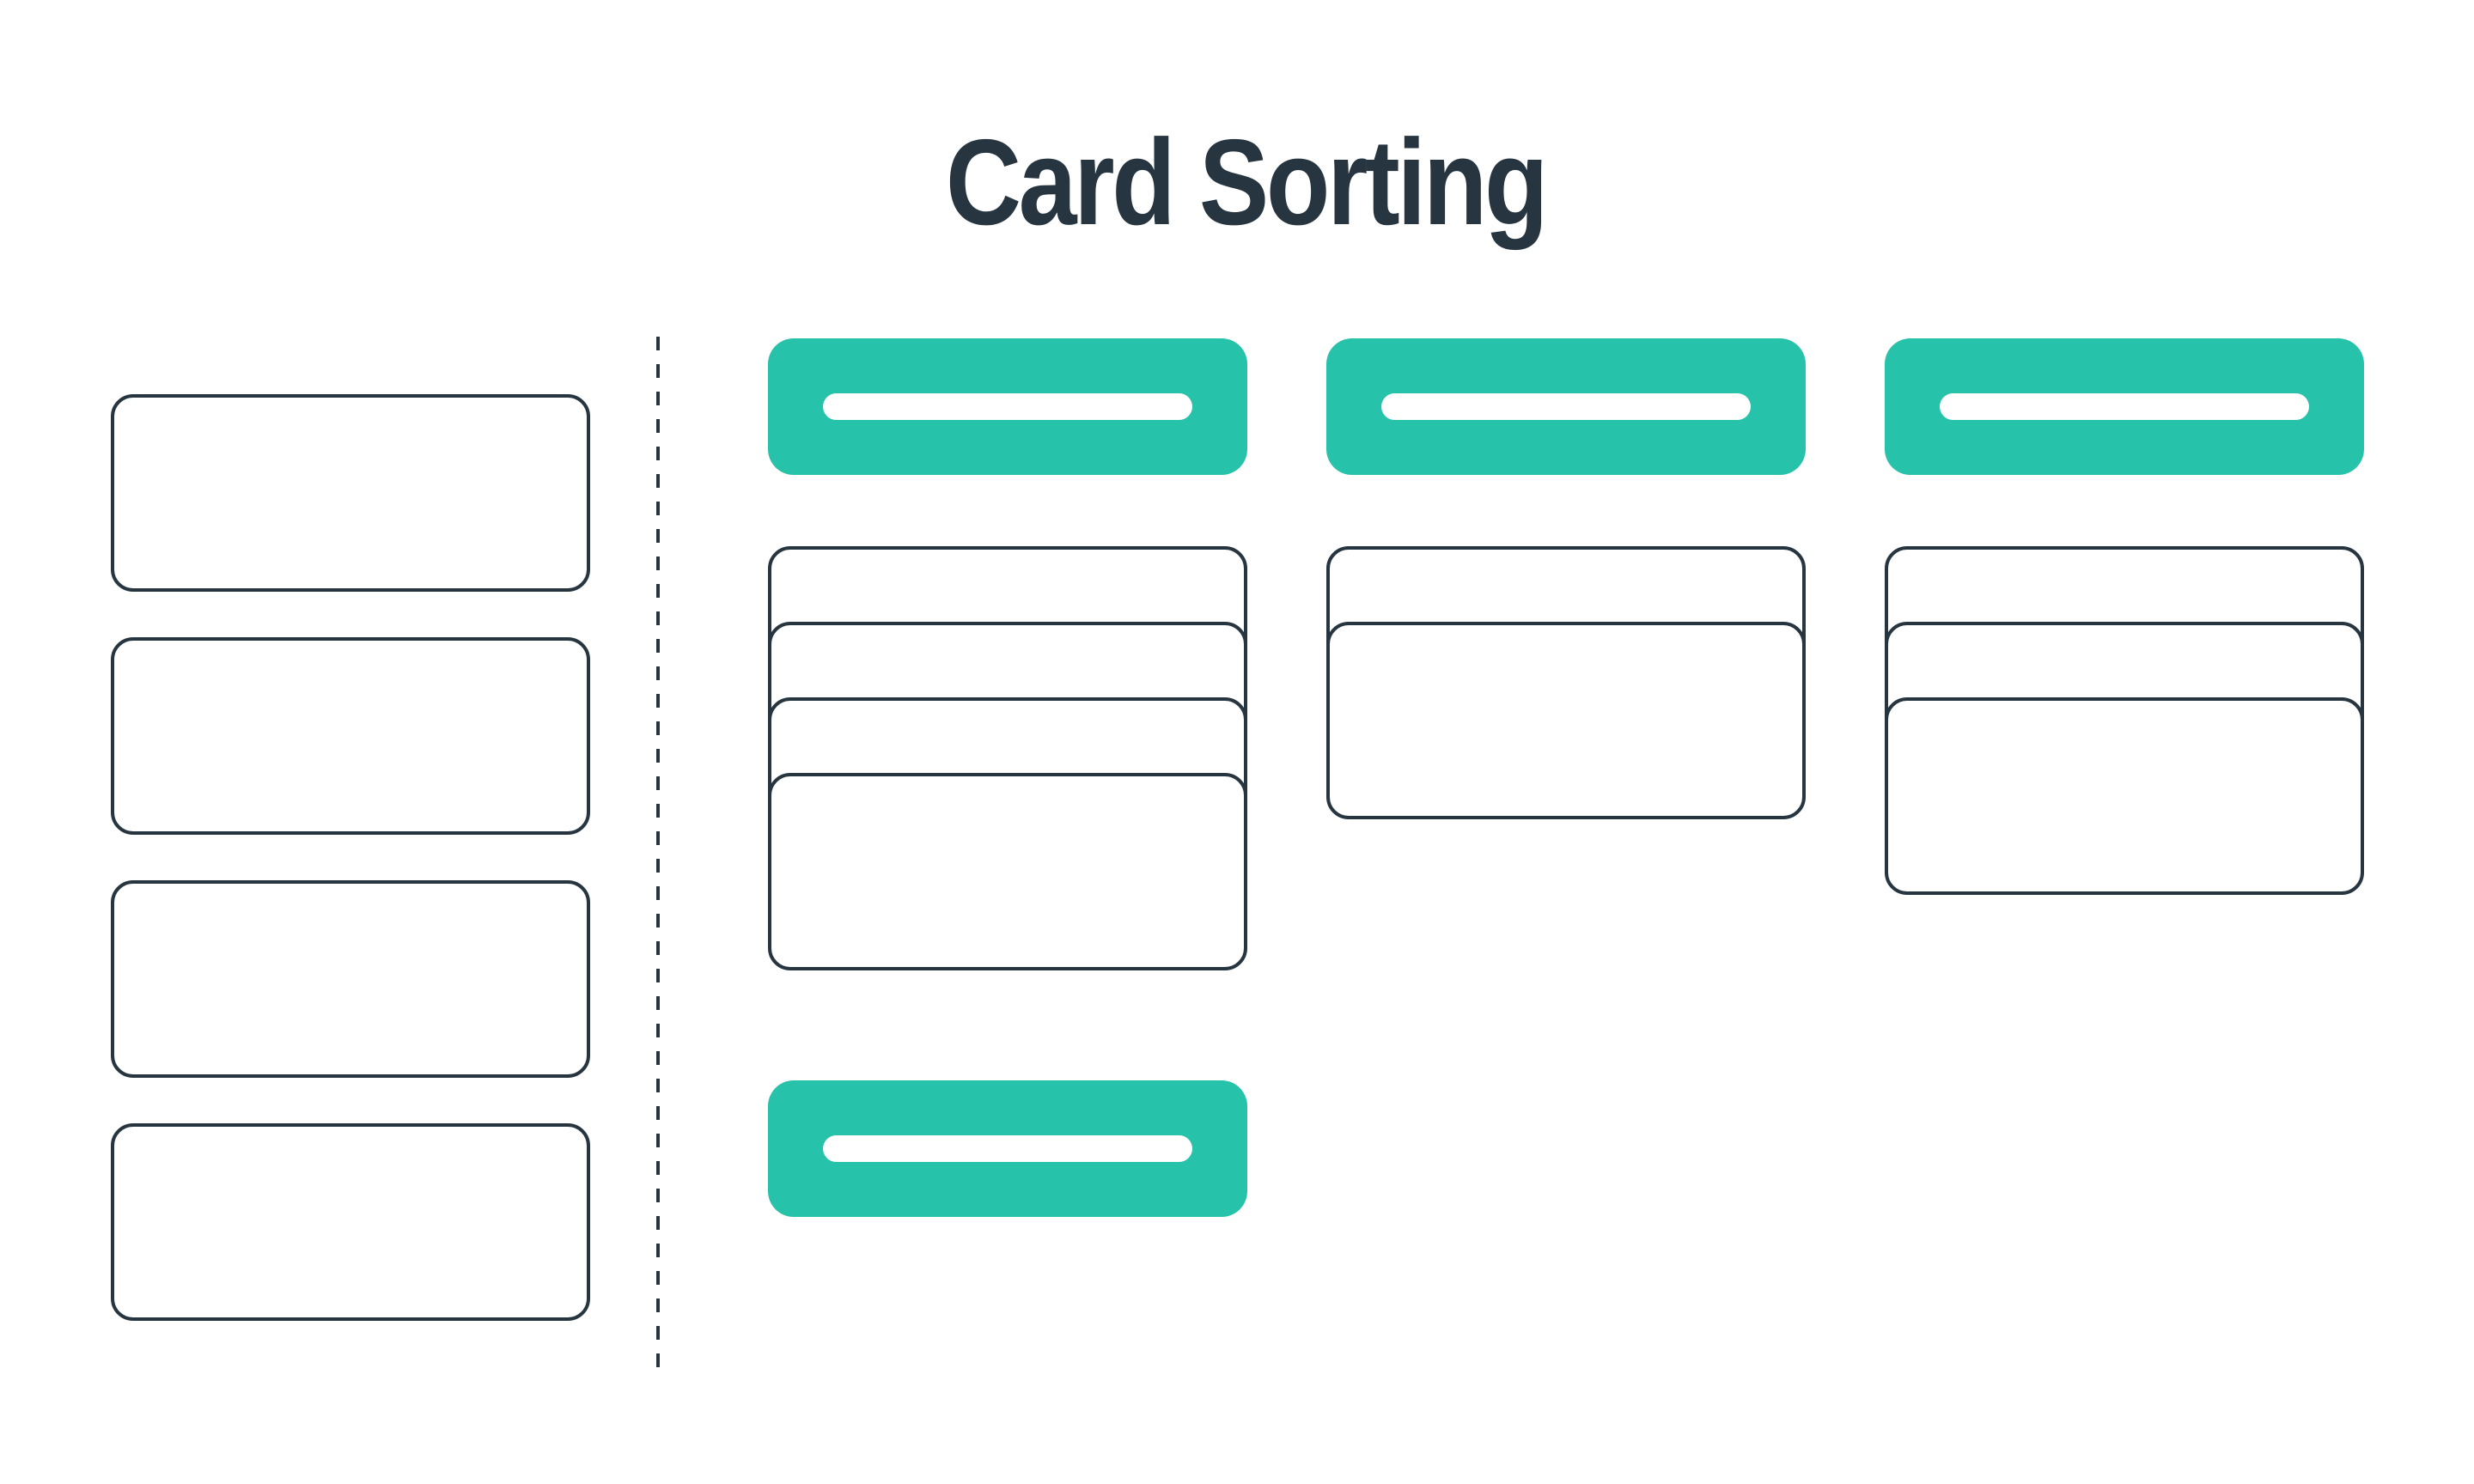  Describe the element at coordinates (1247, 183) in the screenshot. I see `page-title: Card Sorting` at that location.